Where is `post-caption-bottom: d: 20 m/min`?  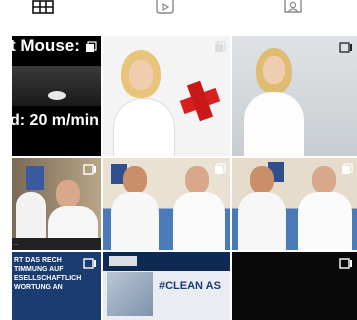
post-caption-bottom: d: 20 m/min is located at coordinates (55, 120).